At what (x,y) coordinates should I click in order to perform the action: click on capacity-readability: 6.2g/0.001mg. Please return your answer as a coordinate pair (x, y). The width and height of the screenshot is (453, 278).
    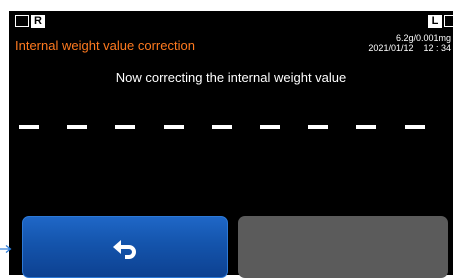
    Looking at the image, I should click on (423, 38).